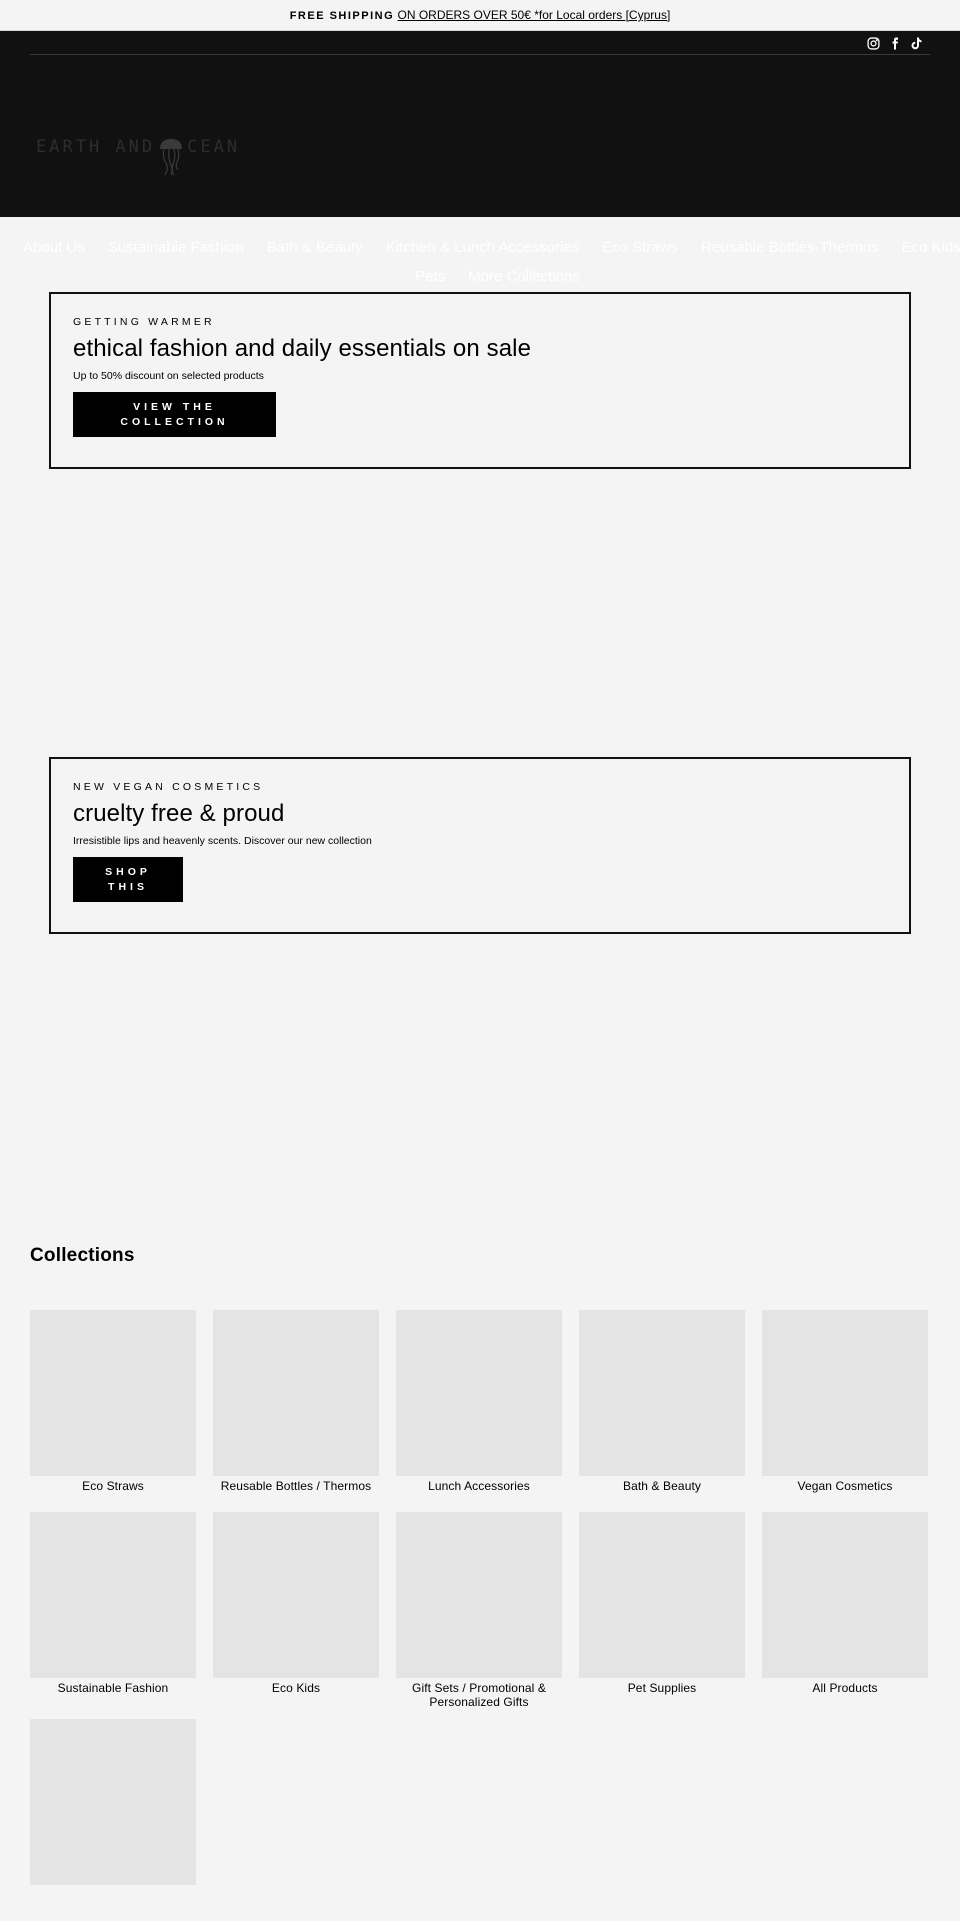 The height and width of the screenshot is (1921, 960). What do you see at coordinates (171, 157) in the screenshot?
I see `jellyfish-logo-icon` at bounding box center [171, 157].